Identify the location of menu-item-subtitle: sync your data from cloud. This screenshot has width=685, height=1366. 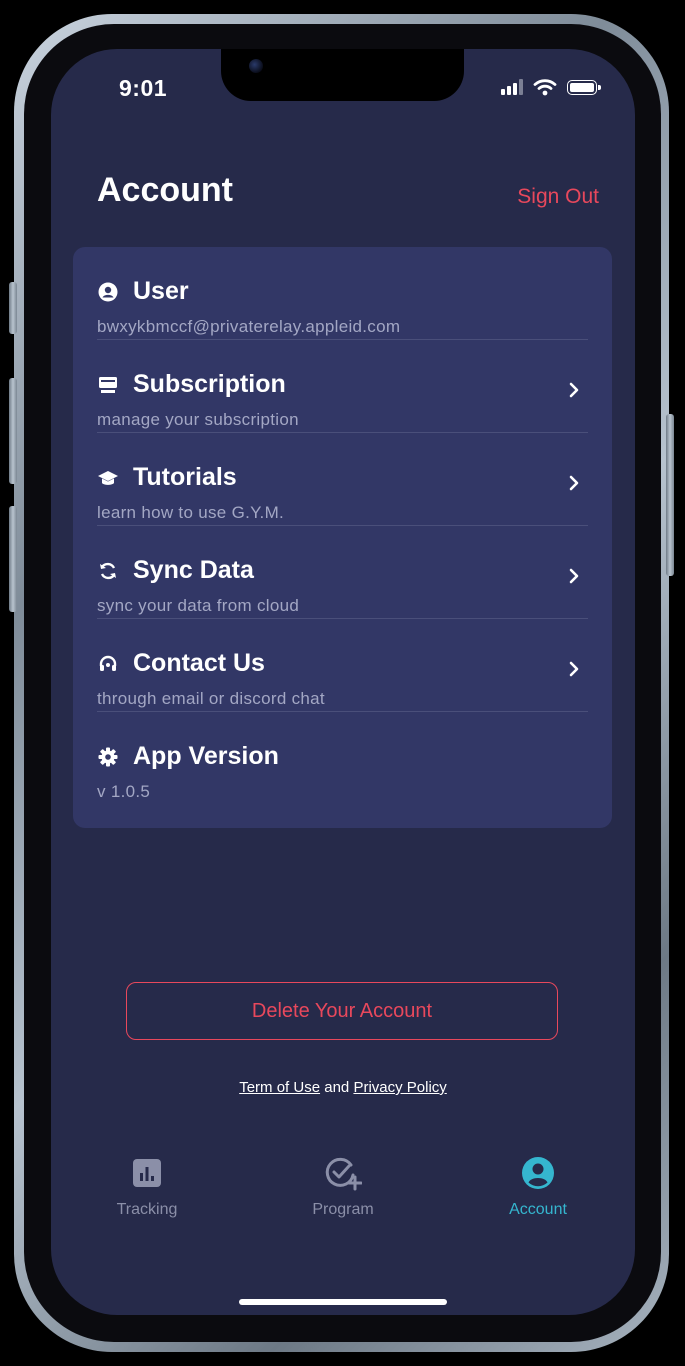
(198, 605).